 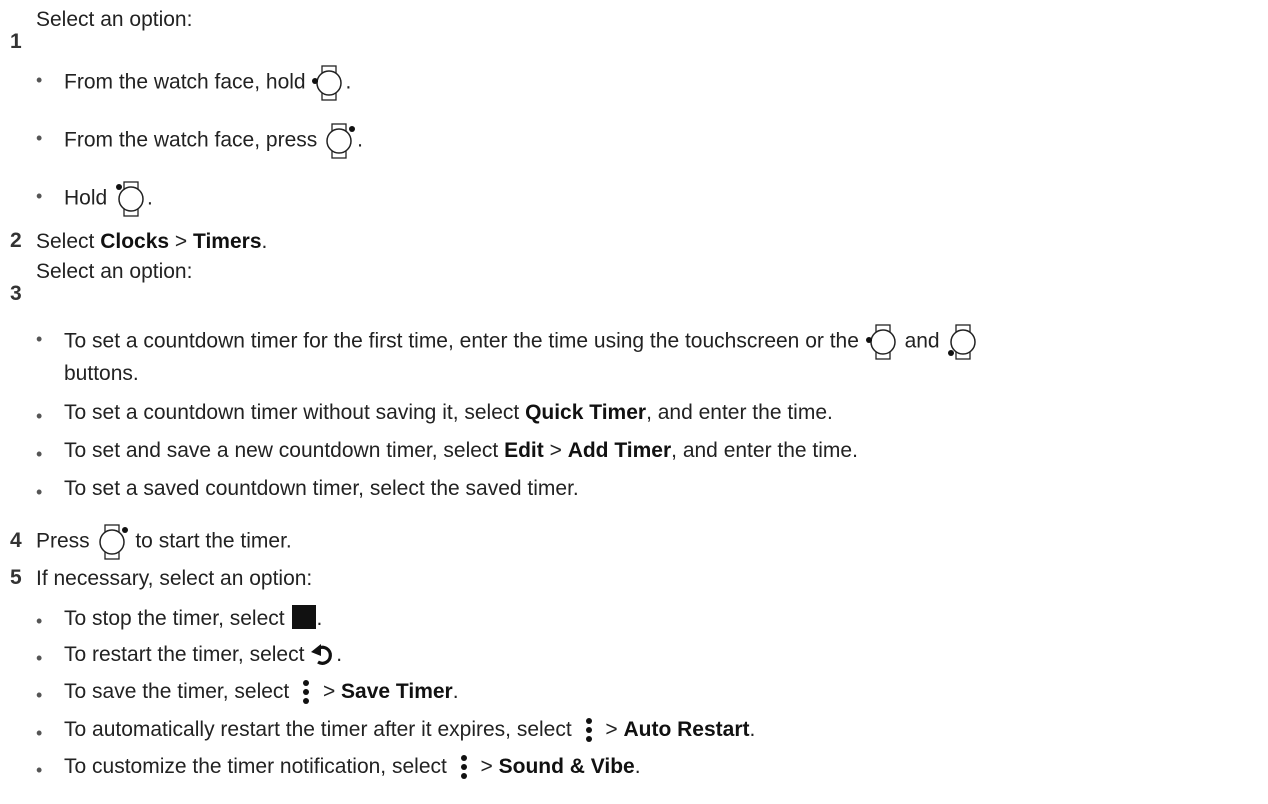 What do you see at coordinates (524, 450) in the screenshot?
I see `menu-edit: Edit` at bounding box center [524, 450].